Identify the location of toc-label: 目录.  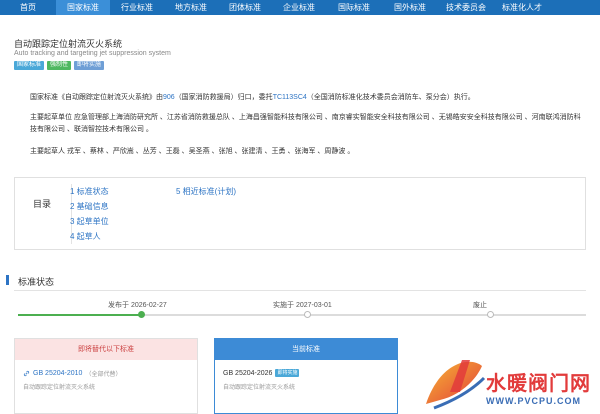
(42, 204).